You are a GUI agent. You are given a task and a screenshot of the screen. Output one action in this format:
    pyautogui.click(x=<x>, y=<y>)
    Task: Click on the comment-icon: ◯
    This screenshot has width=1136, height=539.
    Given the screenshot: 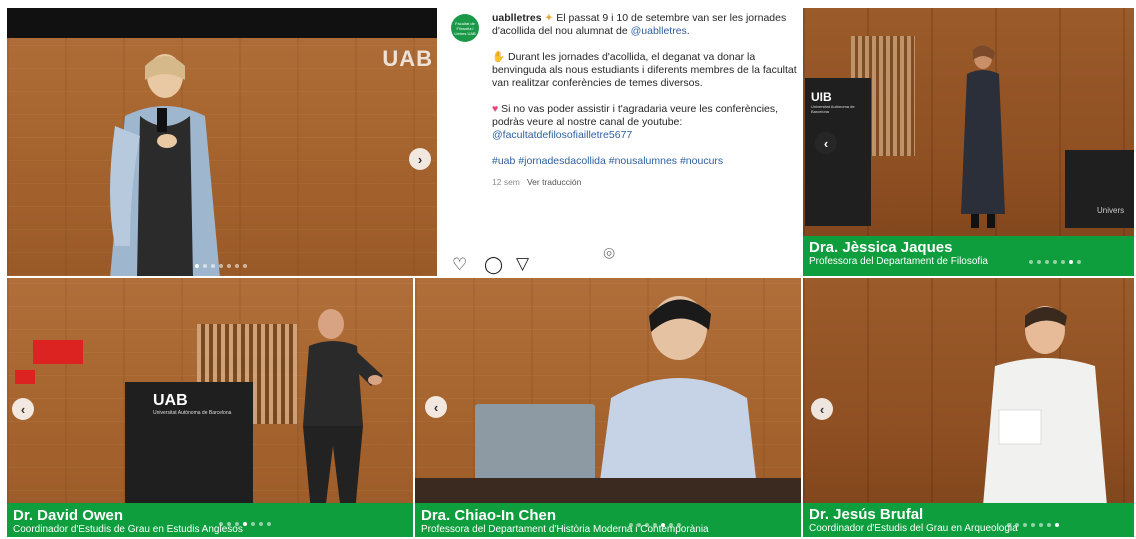 What is the action you would take?
    pyautogui.click(x=493, y=264)
    